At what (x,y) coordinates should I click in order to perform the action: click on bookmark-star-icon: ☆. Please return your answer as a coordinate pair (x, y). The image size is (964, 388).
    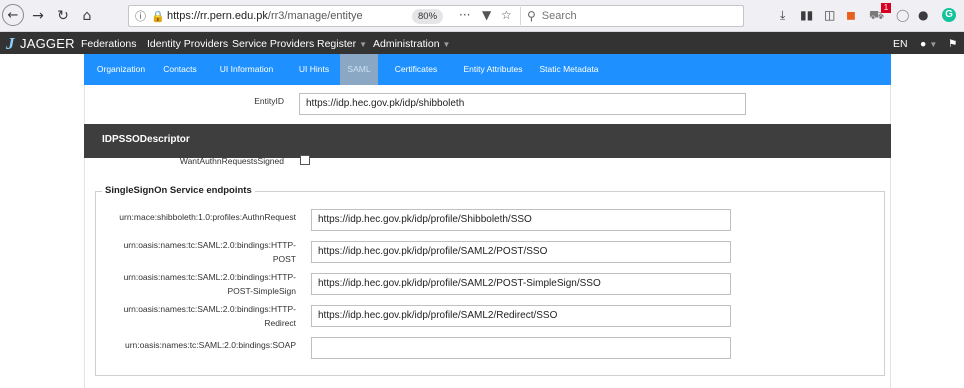
    Looking at the image, I should click on (506, 15).